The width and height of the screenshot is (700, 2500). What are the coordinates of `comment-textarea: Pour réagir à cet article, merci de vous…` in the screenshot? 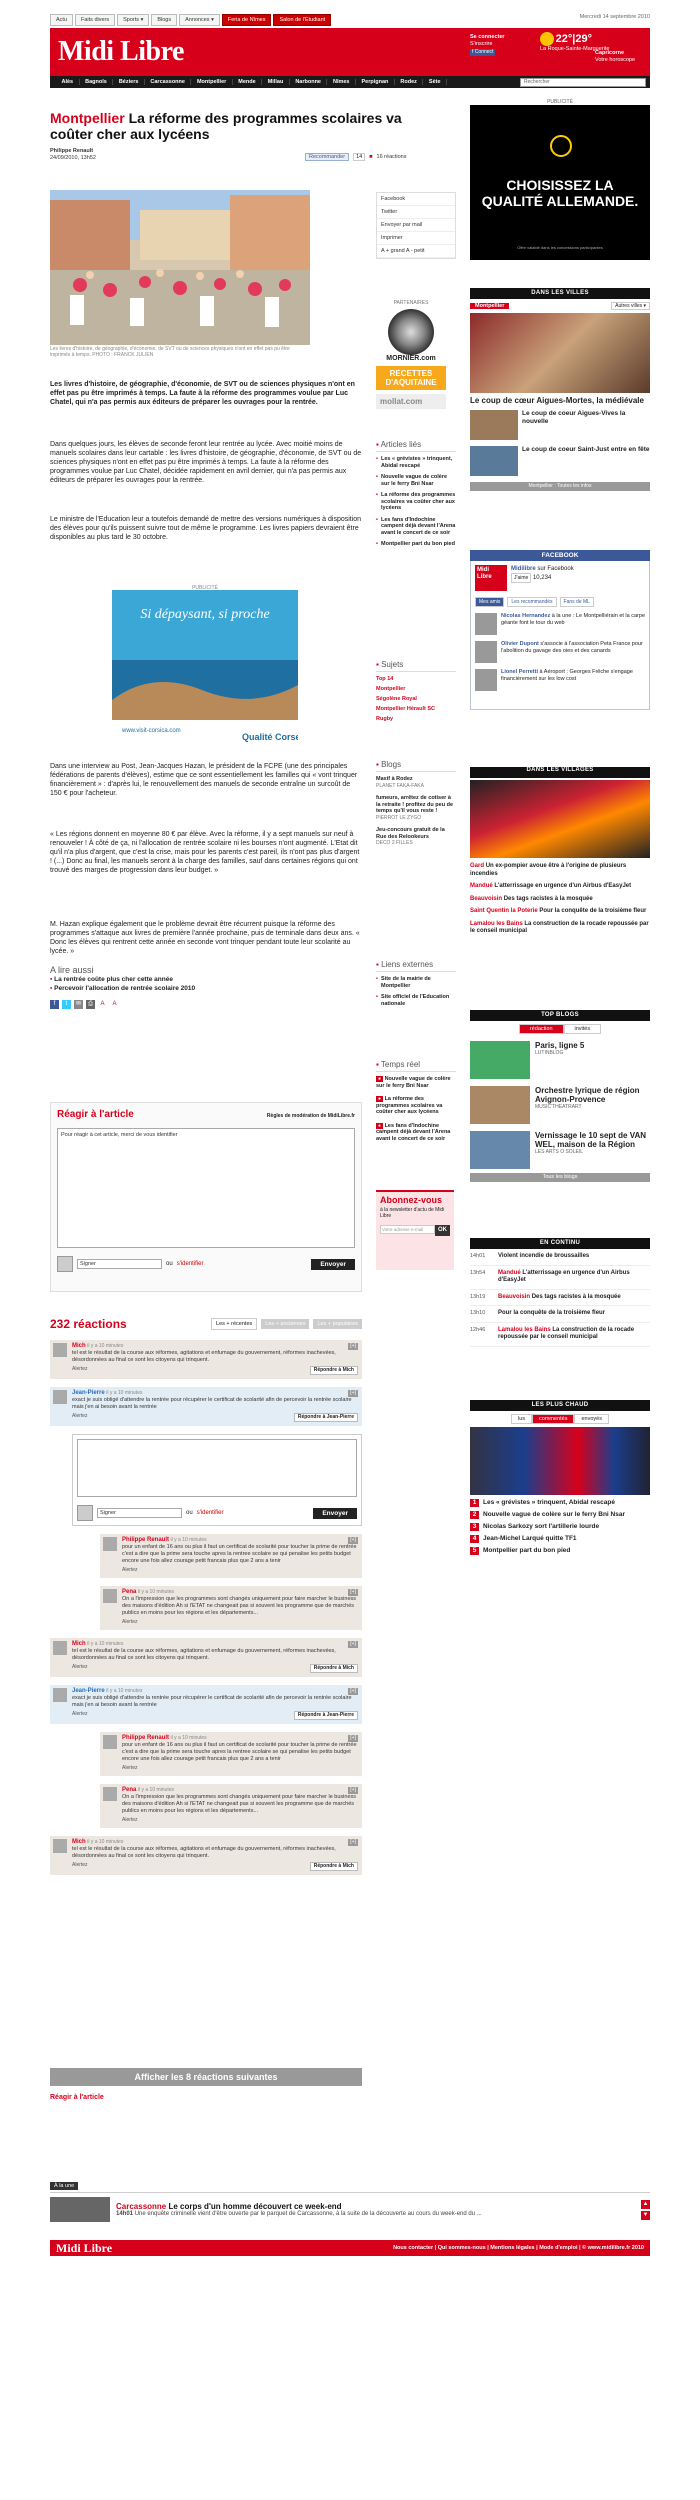 It's located at (206, 1188).